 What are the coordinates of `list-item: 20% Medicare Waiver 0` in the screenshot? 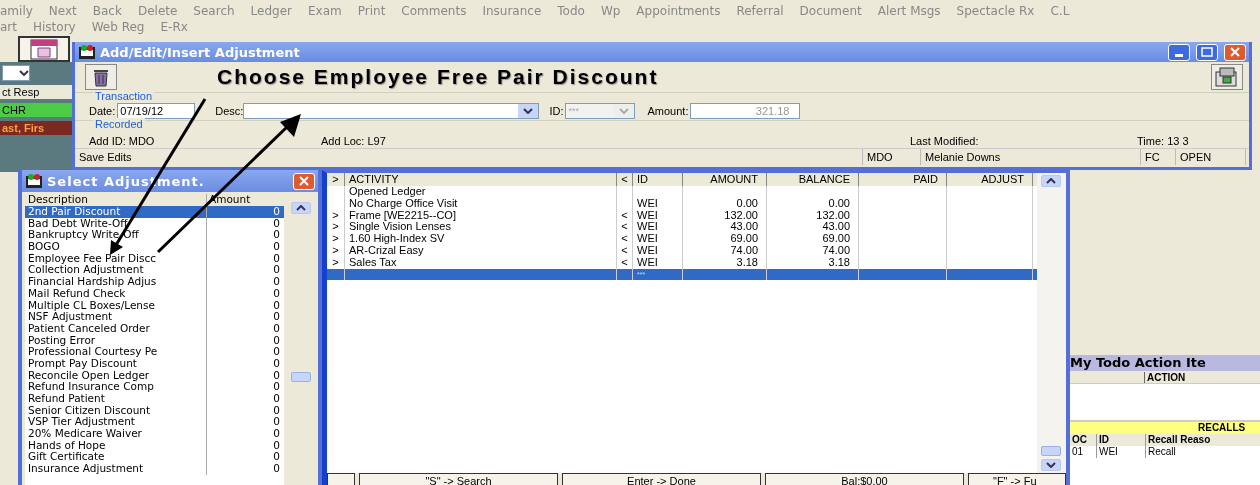 It's located at (154, 434).